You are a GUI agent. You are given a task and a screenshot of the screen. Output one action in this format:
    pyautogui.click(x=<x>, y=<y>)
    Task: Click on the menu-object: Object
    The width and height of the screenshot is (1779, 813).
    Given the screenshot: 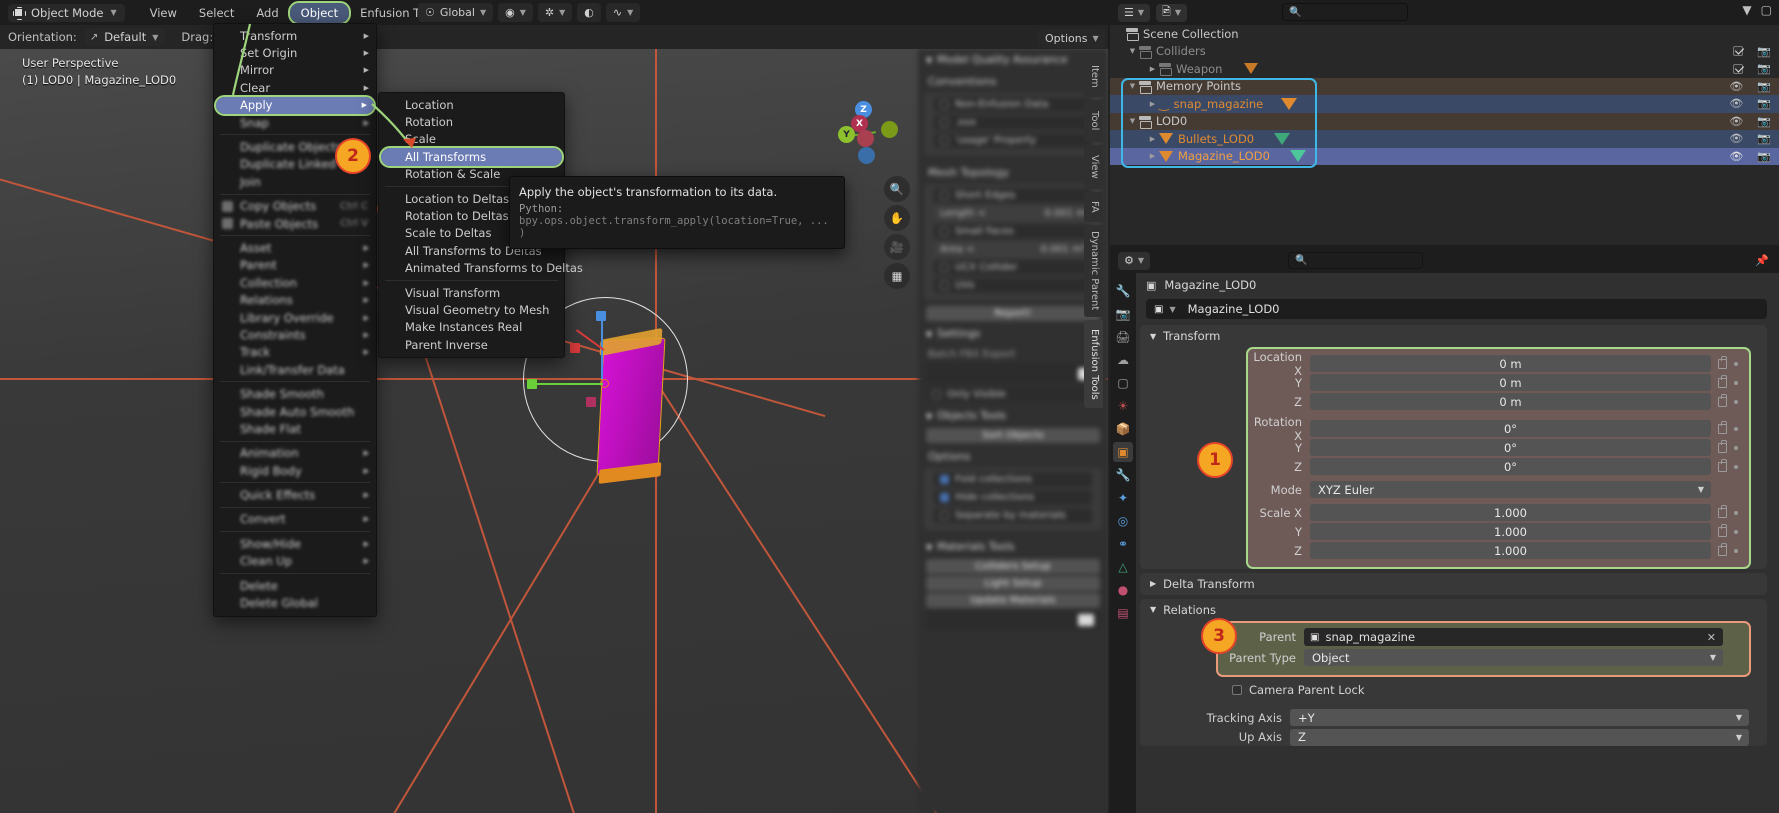 What is the action you would take?
    pyautogui.click(x=319, y=12)
    